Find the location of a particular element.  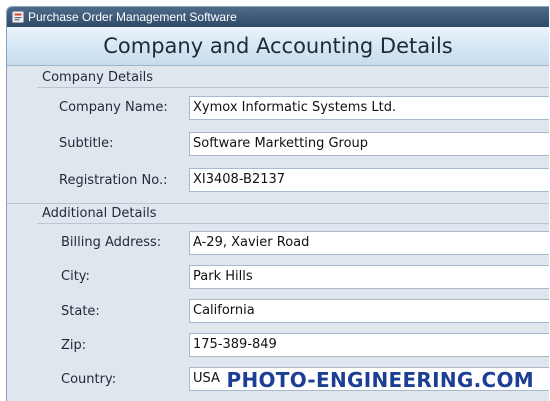

zip-field: 175-389-849 is located at coordinates (369, 345).